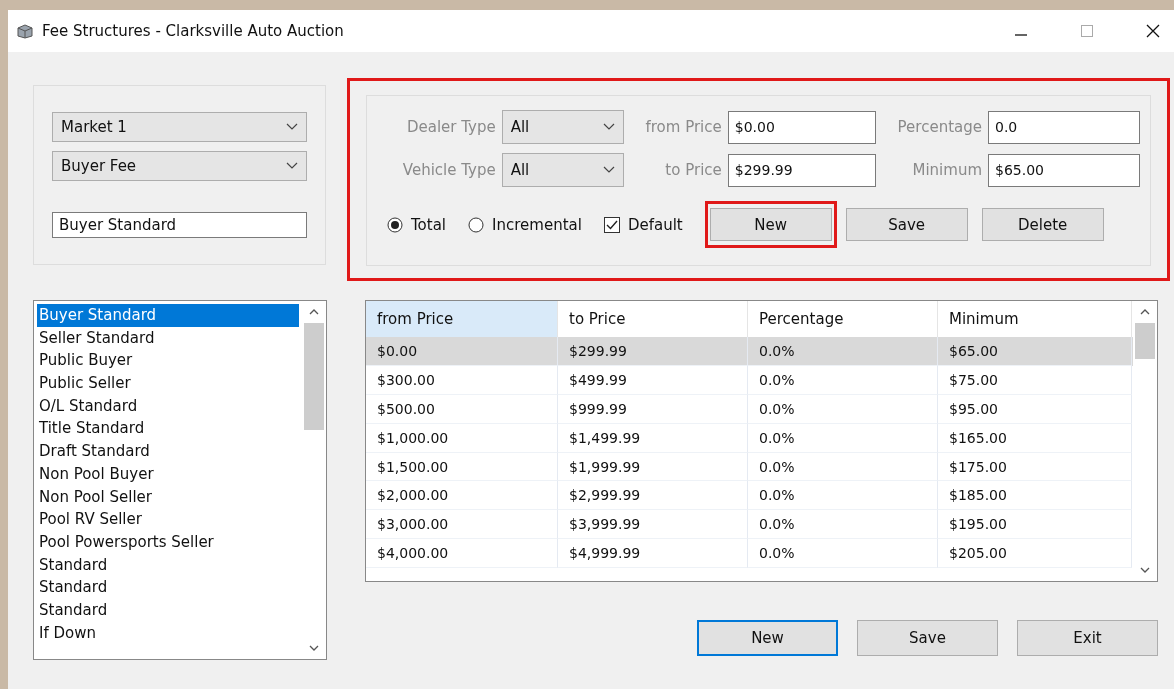  Describe the element at coordinates (462, 467) in the screenshot. I see `table-cell: $1,500.00` at that location.